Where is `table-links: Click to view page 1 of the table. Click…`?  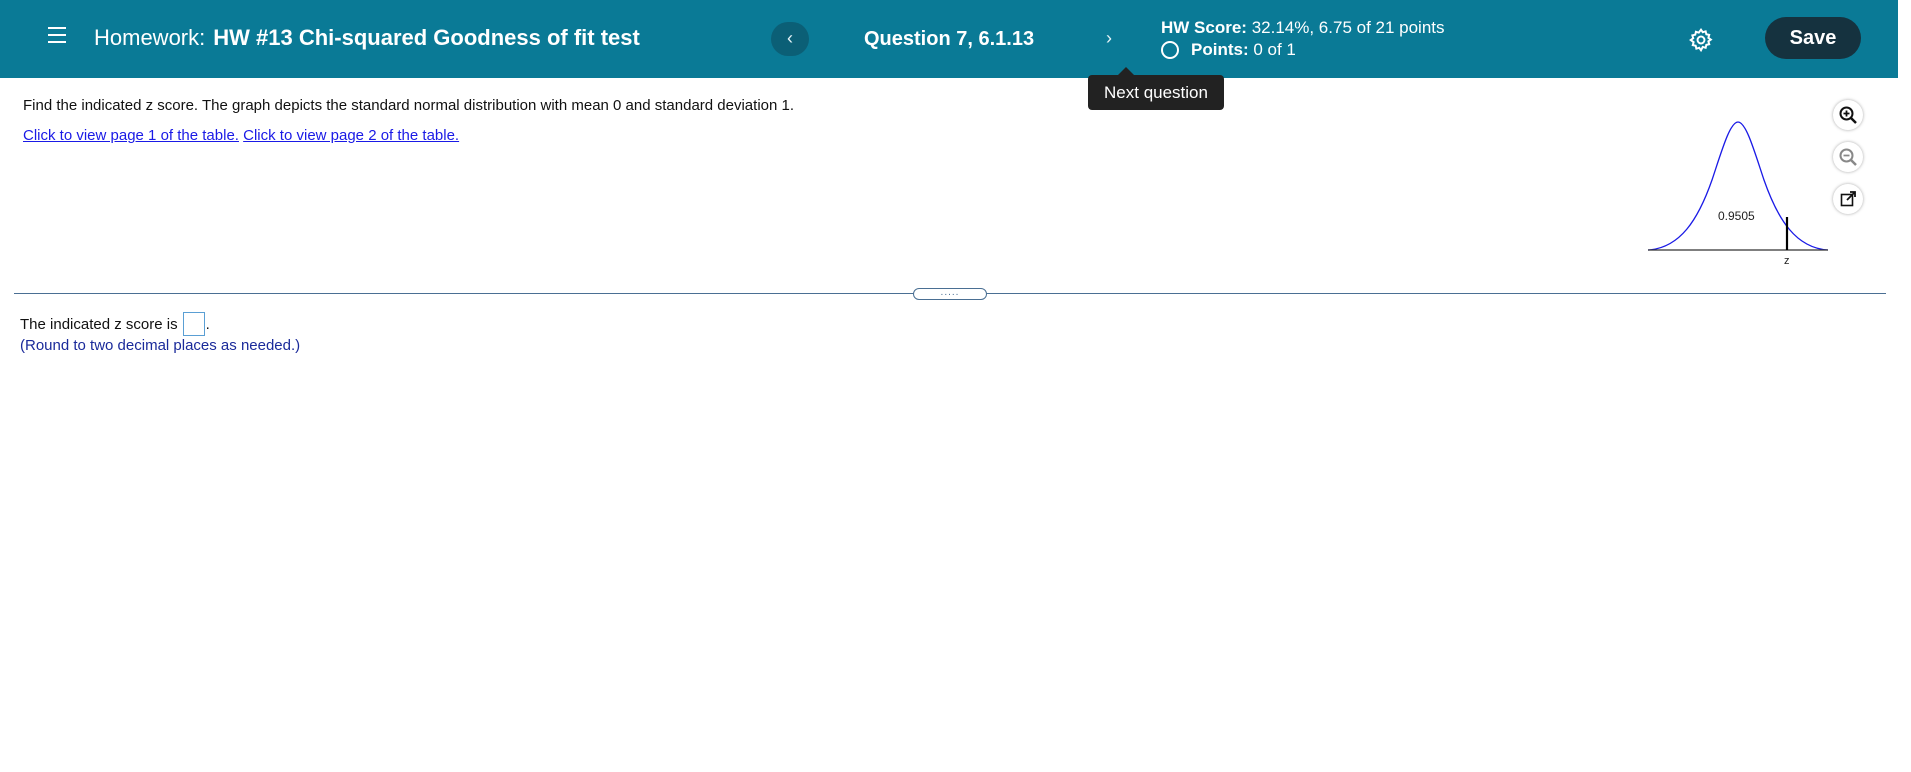 table-links: Click to view page 1 of the table. Click… is located at coordinates (241, 135).